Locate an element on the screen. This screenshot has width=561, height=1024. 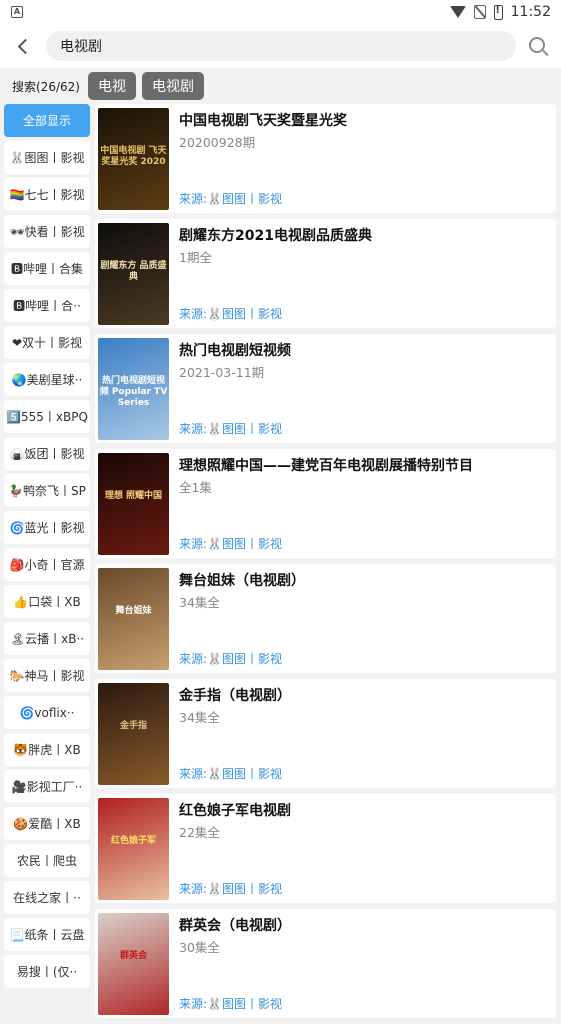
back-button is located at coordinates (23, 46).